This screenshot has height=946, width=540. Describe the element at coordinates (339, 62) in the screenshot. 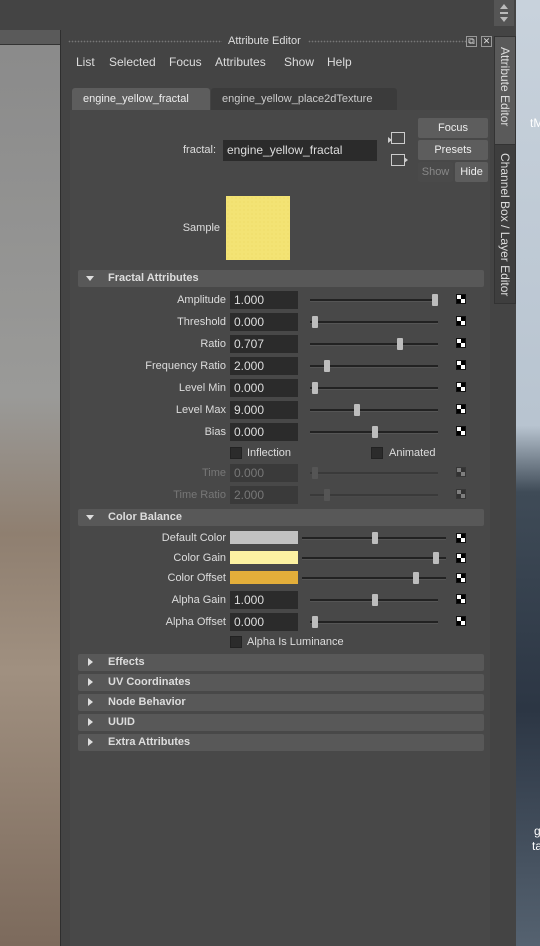

I see `menu-help: Help` at that location.